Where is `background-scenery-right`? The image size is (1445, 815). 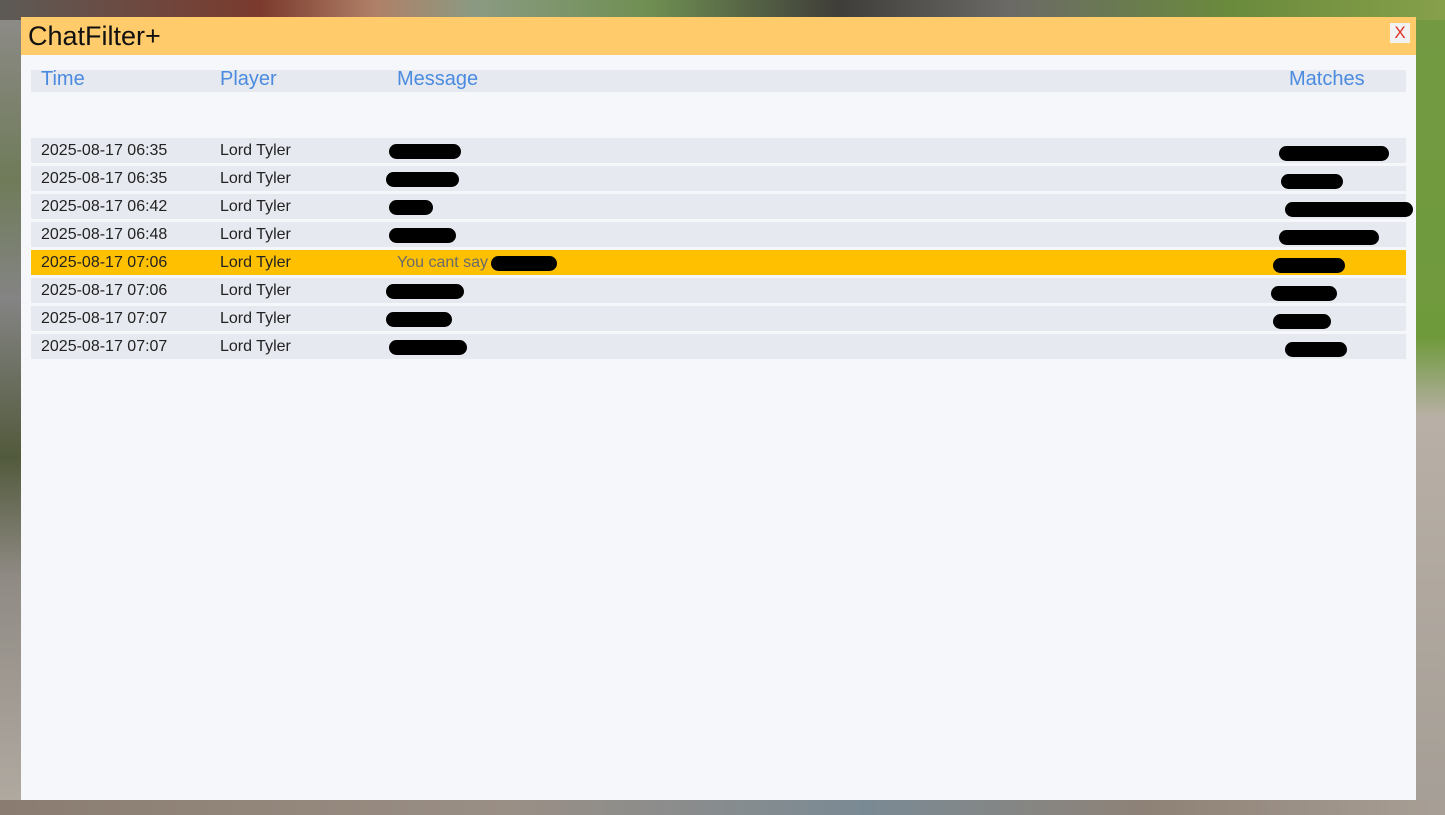
background-scenery-right is located at coordinates (1430, 417).